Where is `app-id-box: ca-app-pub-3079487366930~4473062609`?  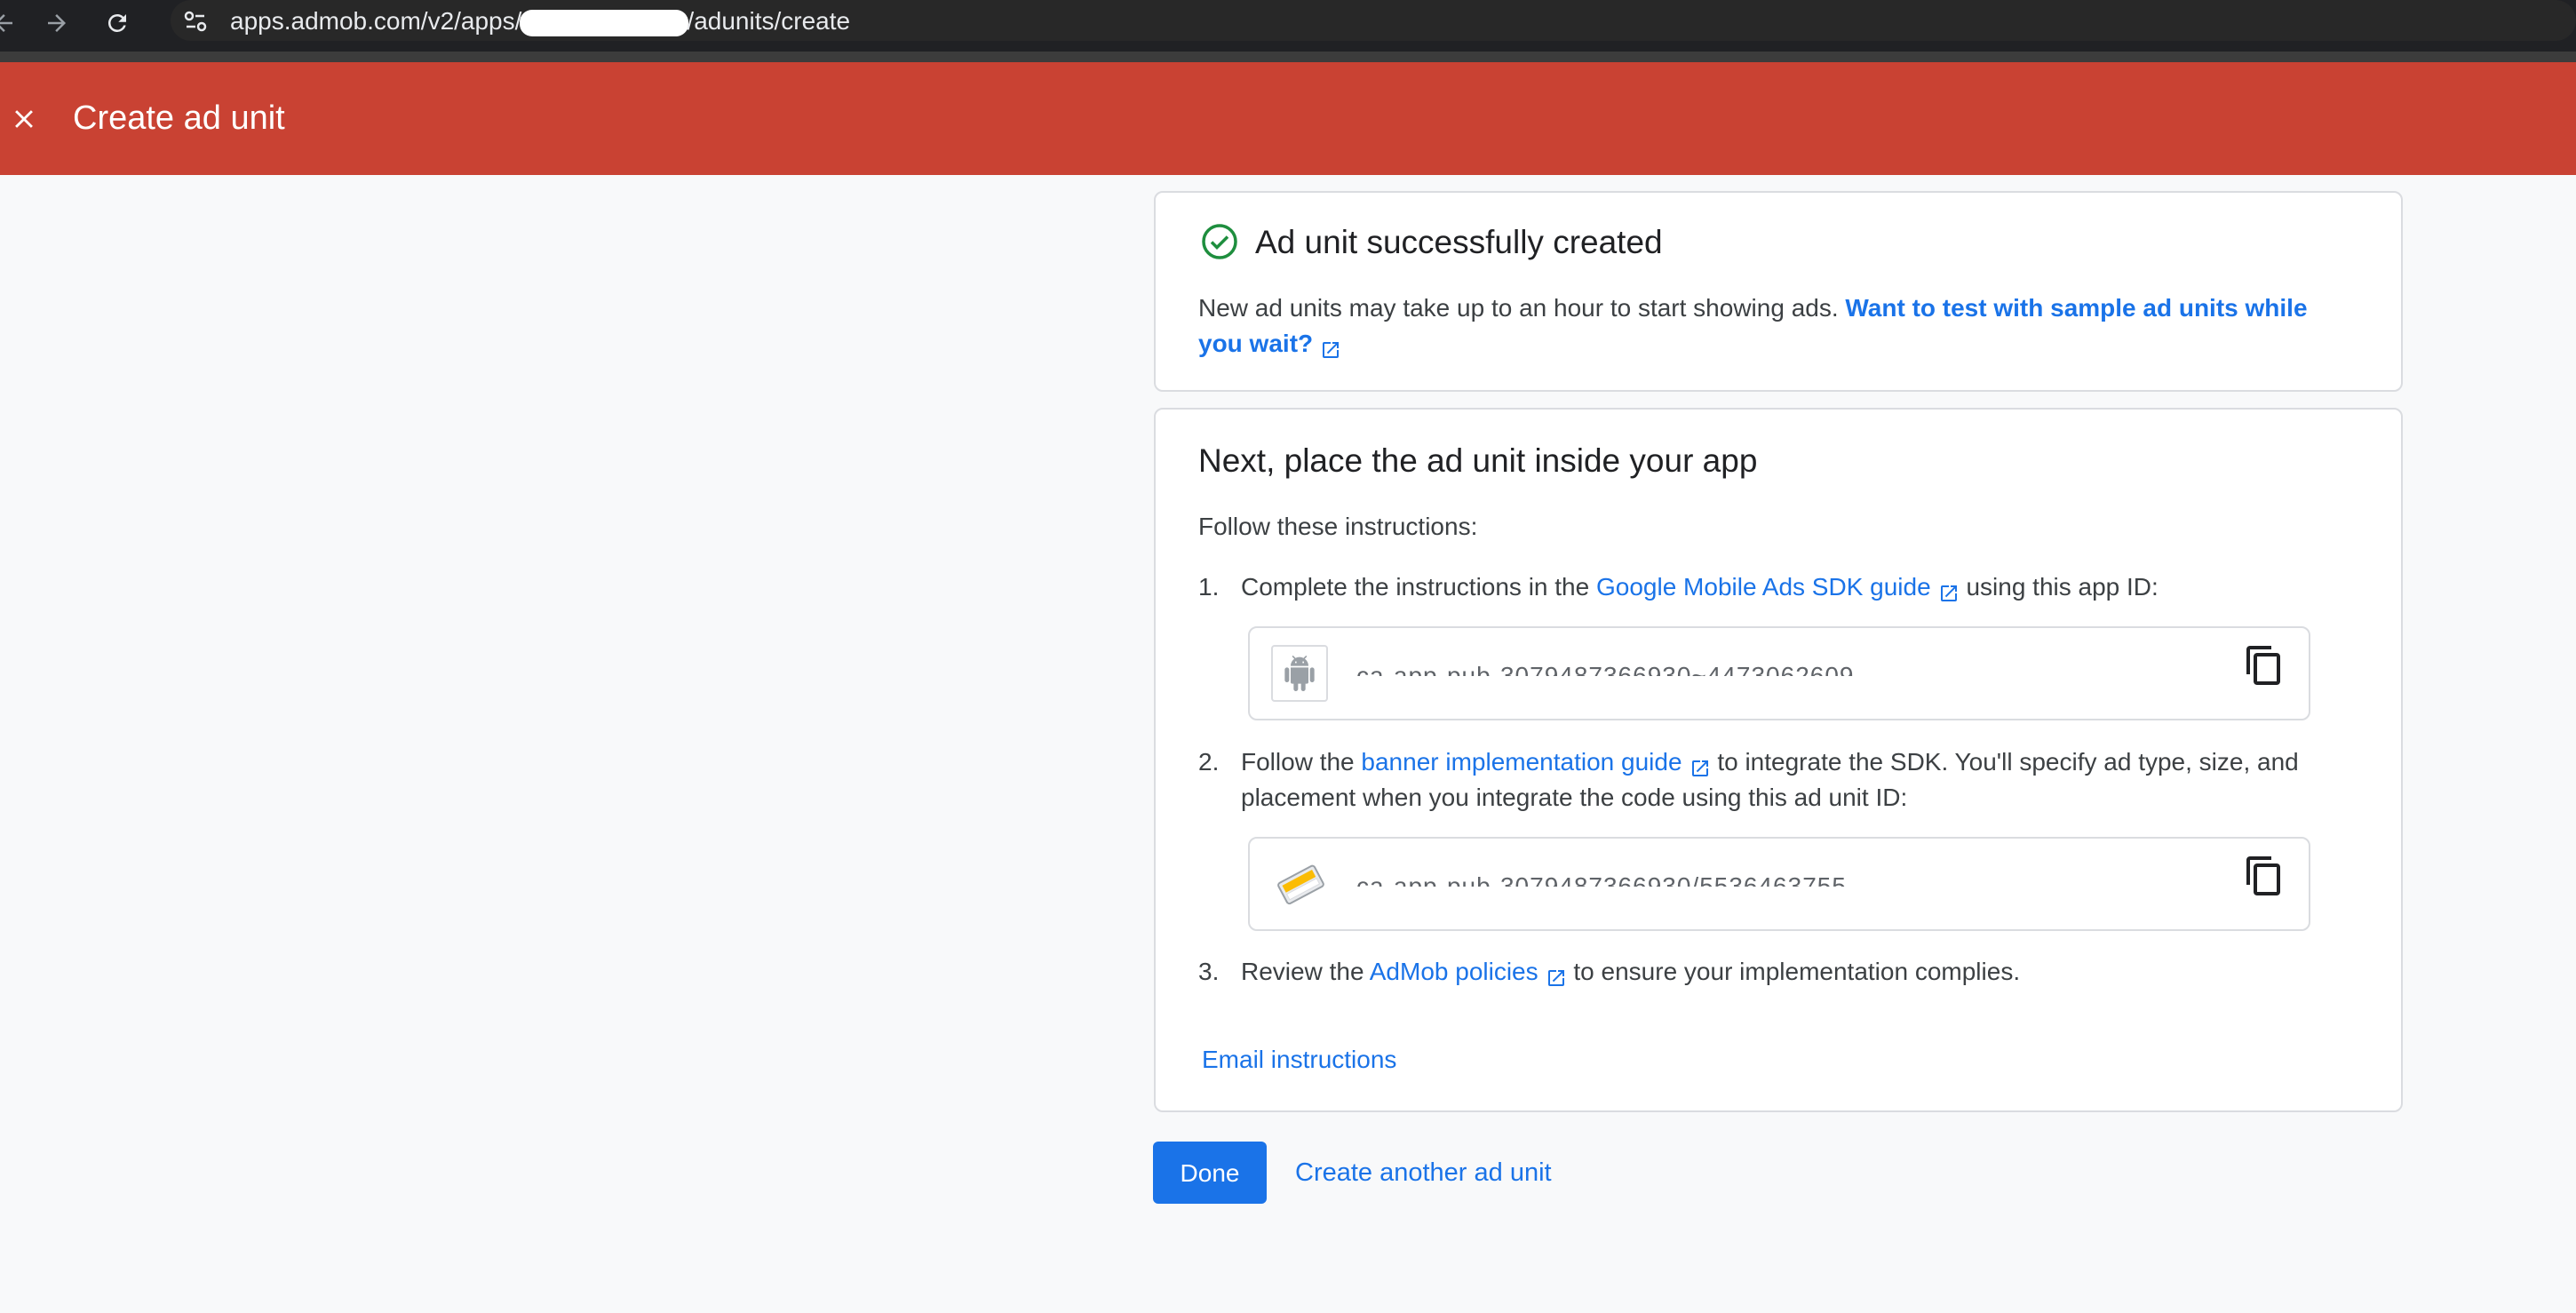 app-id-box: ca-app-pub-3079487366930~4473062609 is located at coordinates (1779, 673).